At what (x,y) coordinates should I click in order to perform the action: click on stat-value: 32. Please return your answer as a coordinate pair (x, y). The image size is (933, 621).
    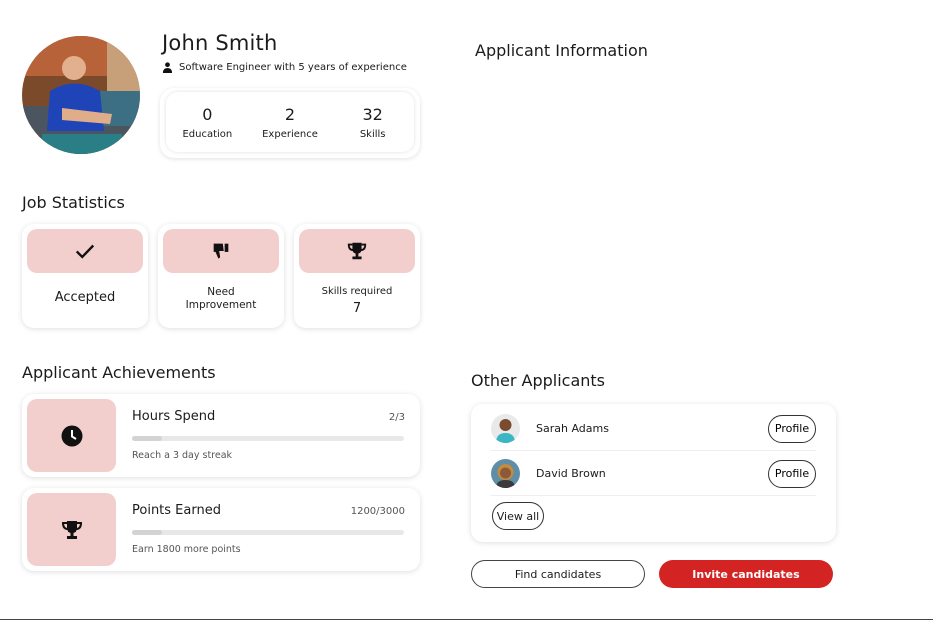
    Looking at the image, I should click on (372, 114).